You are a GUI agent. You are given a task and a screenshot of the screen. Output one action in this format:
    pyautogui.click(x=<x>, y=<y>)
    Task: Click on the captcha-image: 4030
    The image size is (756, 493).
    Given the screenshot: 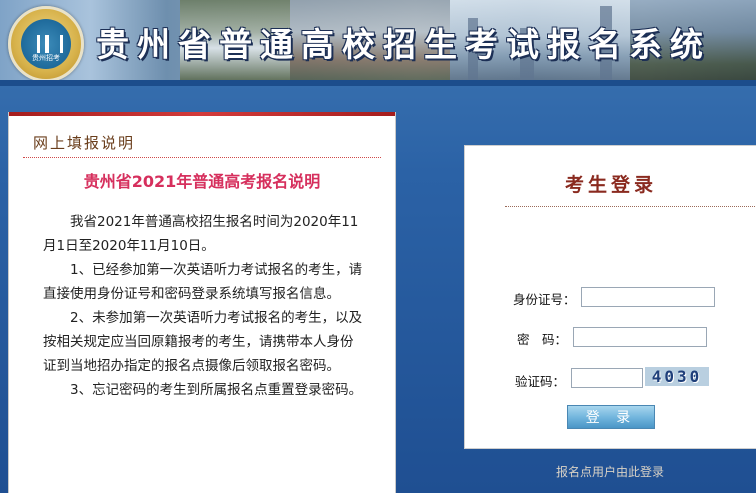 What is the action you would take?
    pyautogui.click(x=677, y=376)
    